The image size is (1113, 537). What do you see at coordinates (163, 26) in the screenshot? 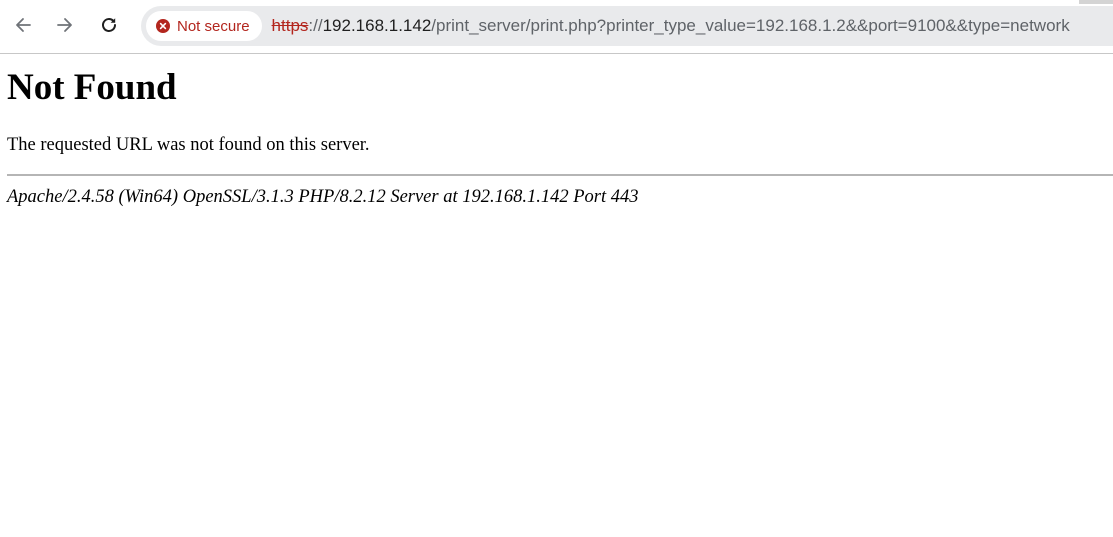
I see `error-circle-icon` at bounding box center [163, 26].